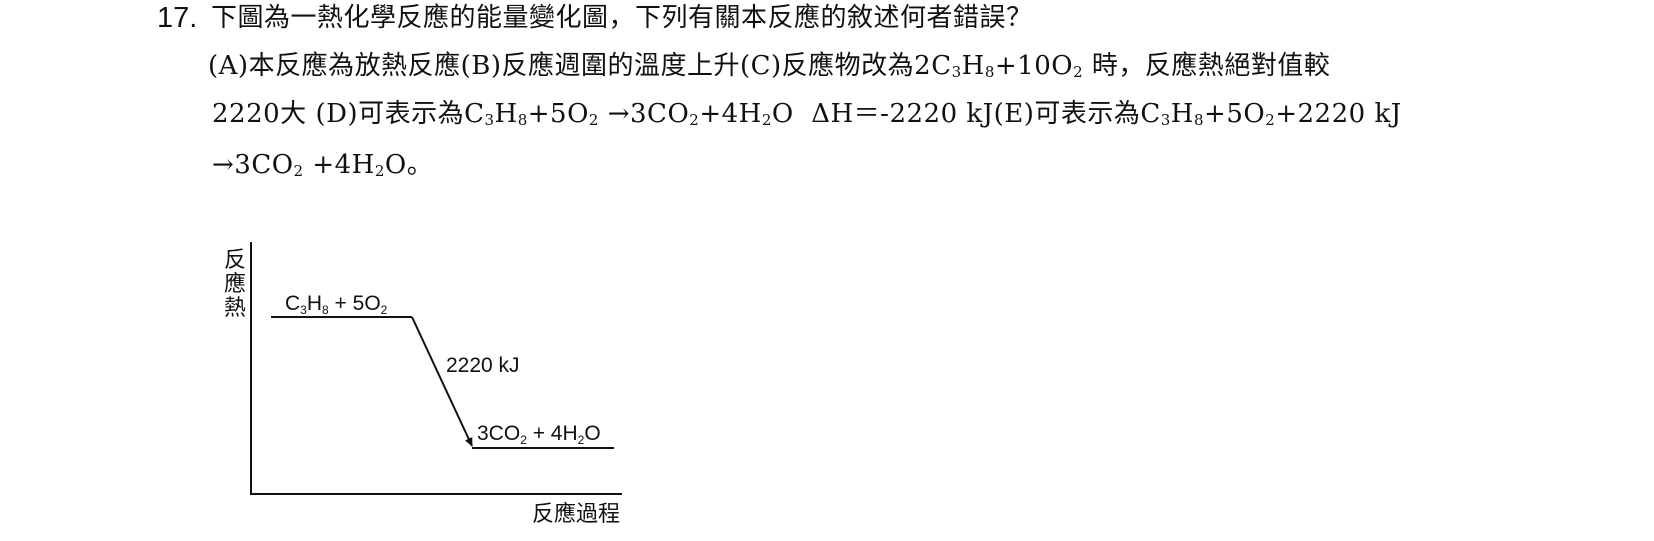 This screenshot has height=541, width=1654. Describe the element at coordinates (483, 365) in the screenshot. I see `heat-label: 2220 kJ` at that location.